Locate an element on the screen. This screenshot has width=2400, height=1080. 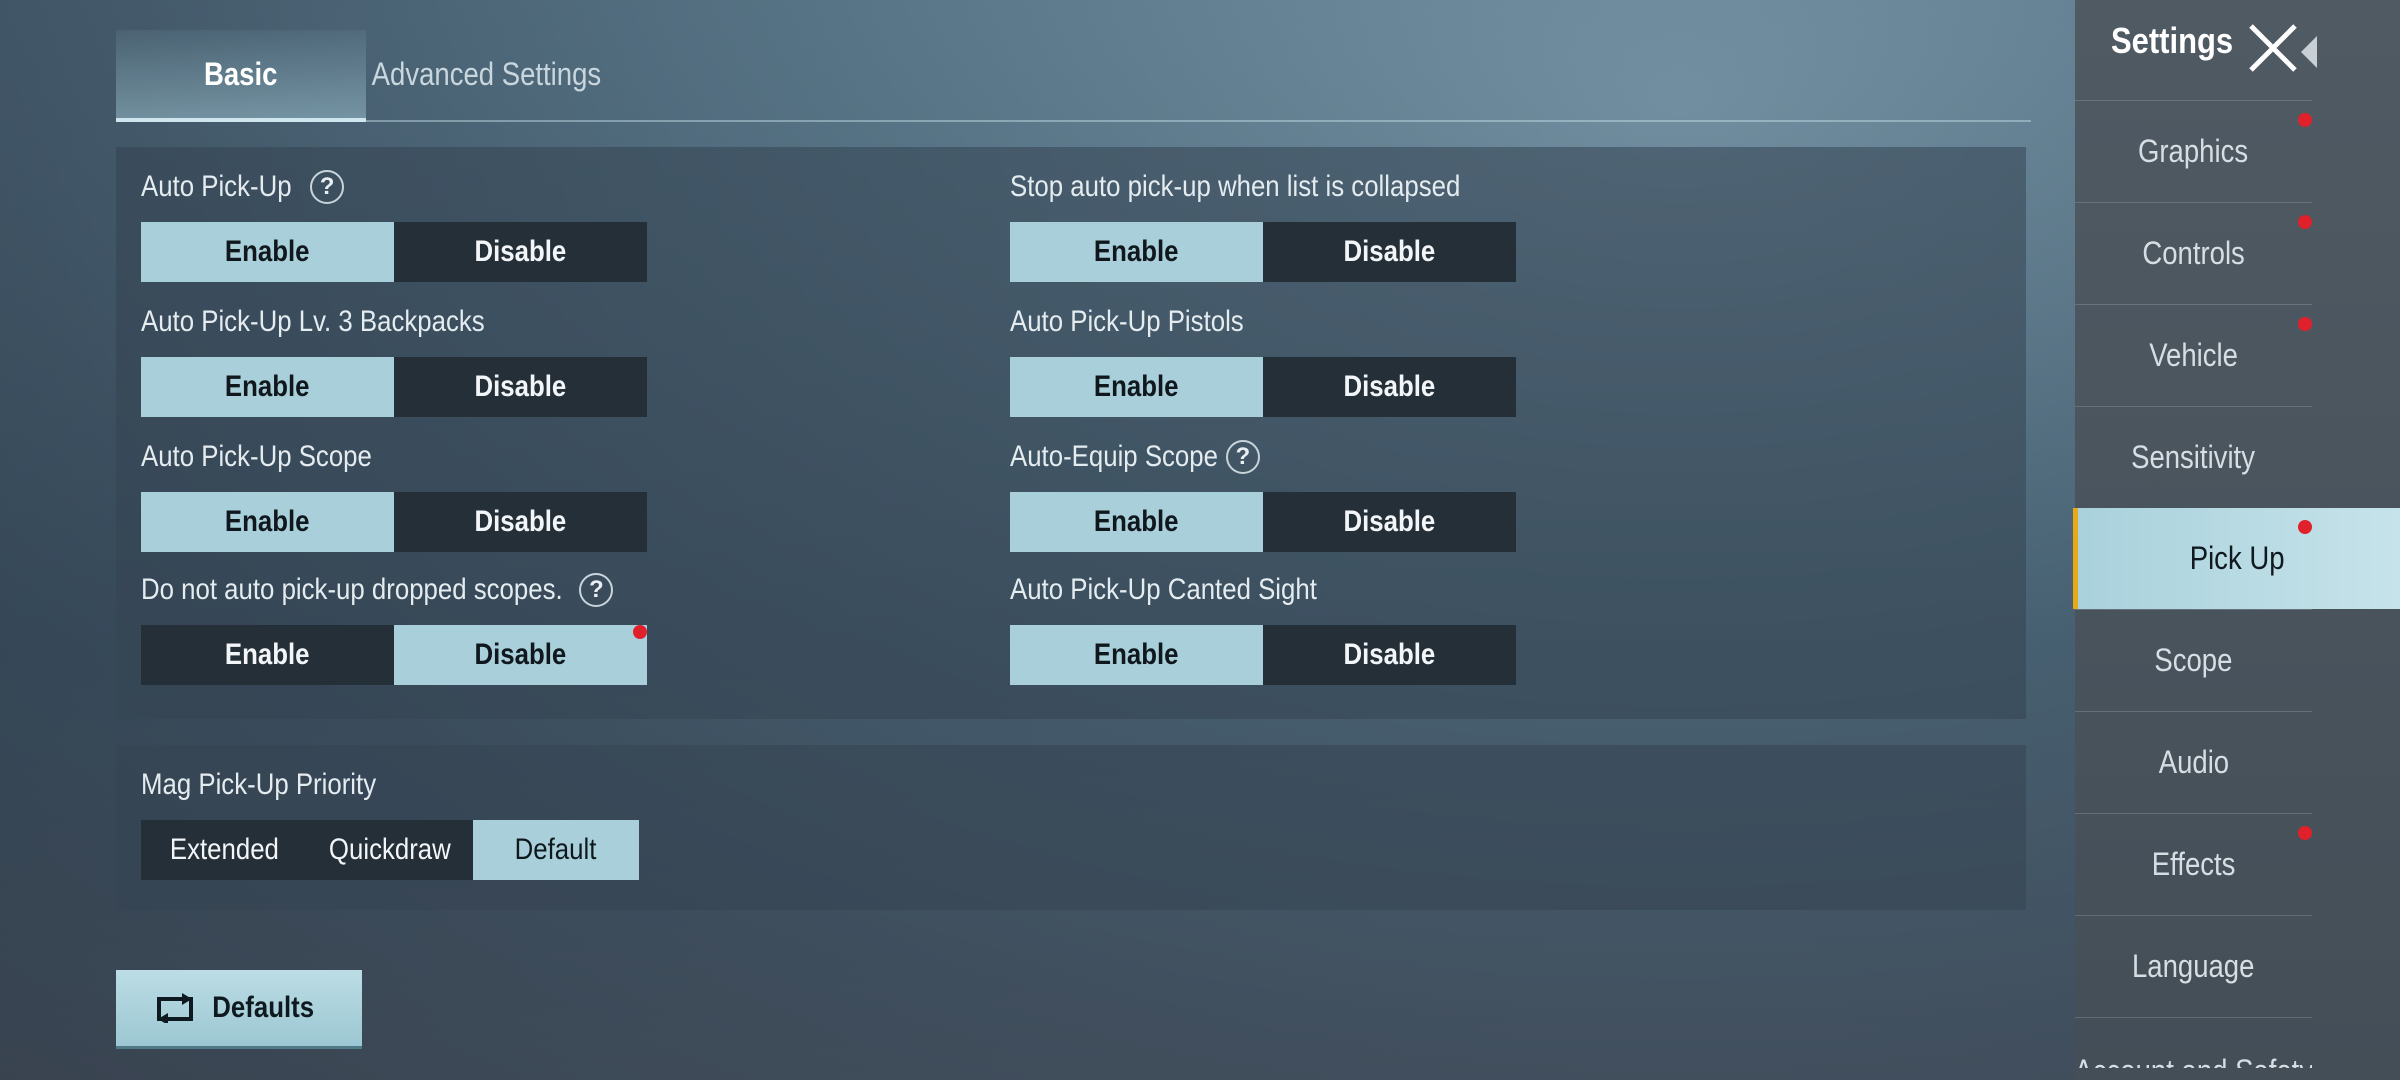
mag-option-default: Default is located at coordinates (556, 850).